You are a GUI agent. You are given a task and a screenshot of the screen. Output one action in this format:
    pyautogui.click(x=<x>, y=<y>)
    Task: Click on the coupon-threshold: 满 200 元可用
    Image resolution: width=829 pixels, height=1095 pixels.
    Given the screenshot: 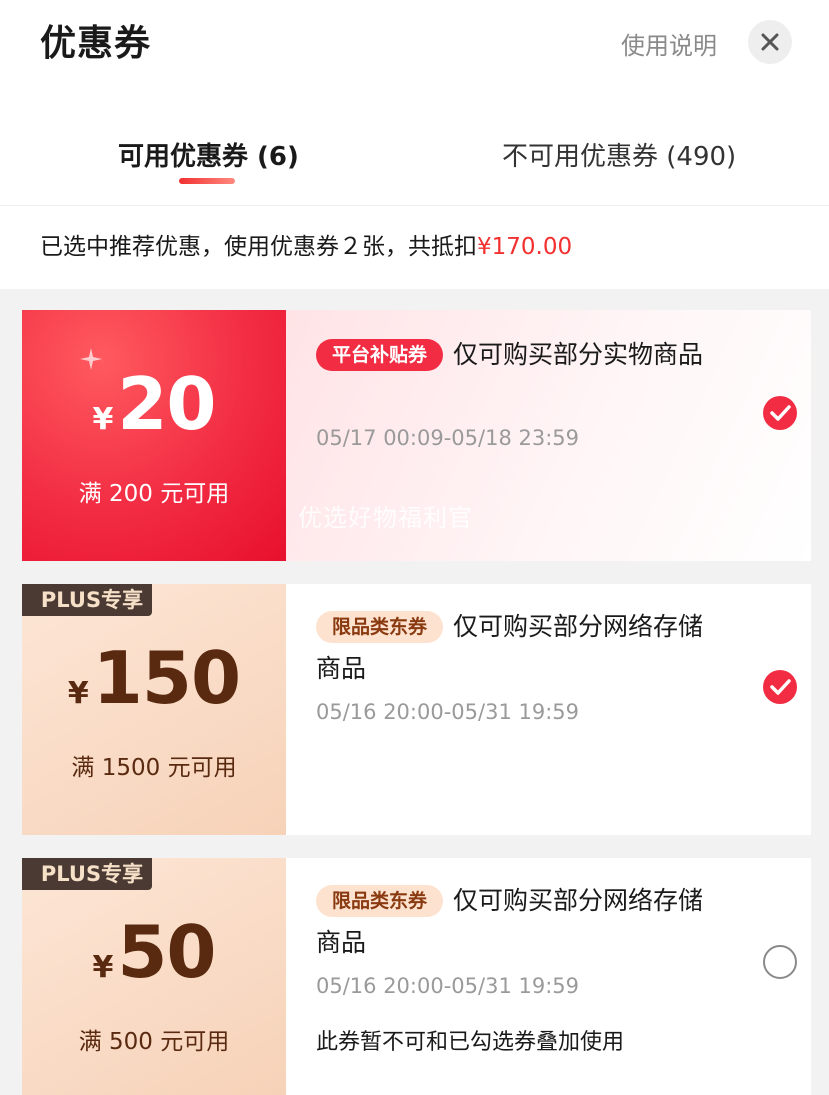 What is the action you would take?
    pyautogui.click(x=154, y=494)
    